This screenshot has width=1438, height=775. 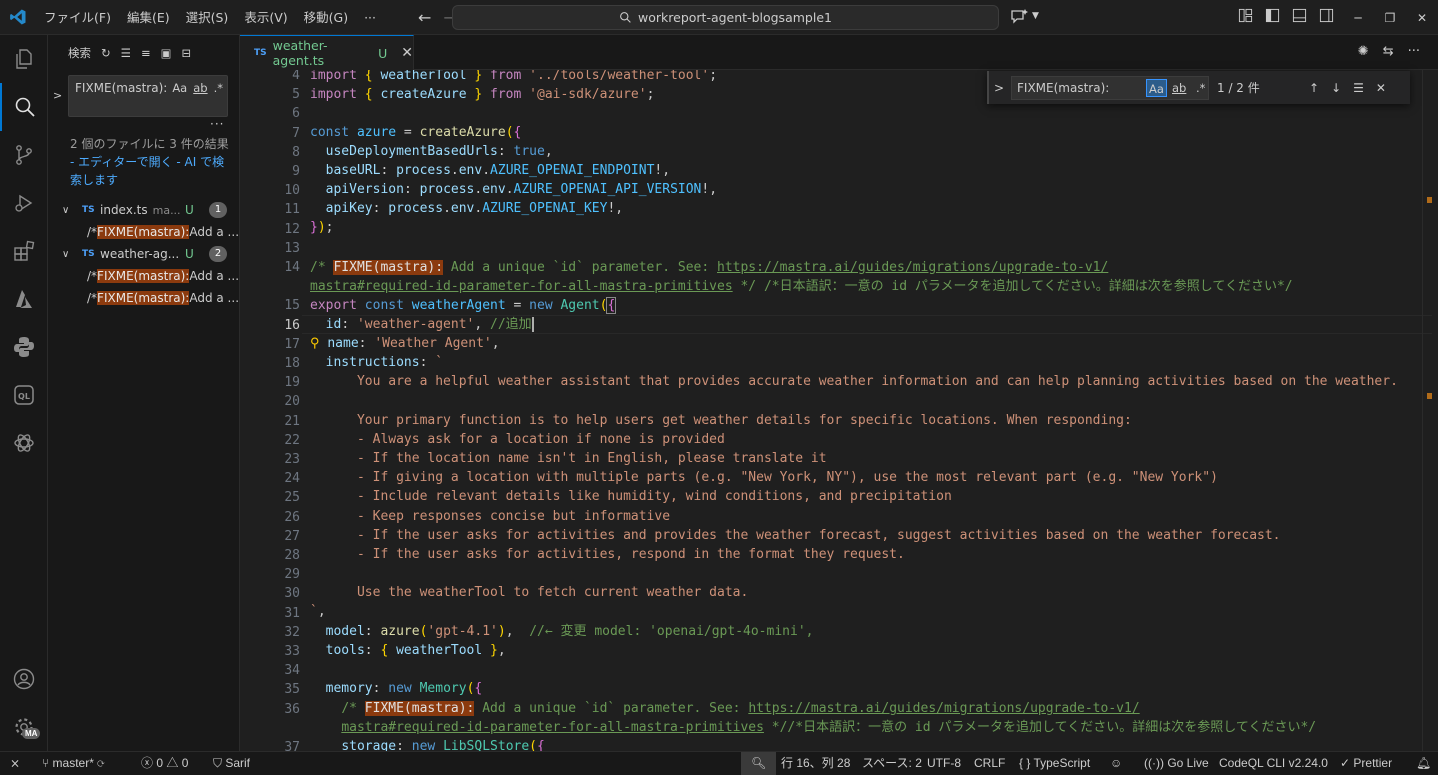 What do you see at coordinates (24, 251) in the screenshot?
I see `extensions-icon` at bounding box center [24, 251].